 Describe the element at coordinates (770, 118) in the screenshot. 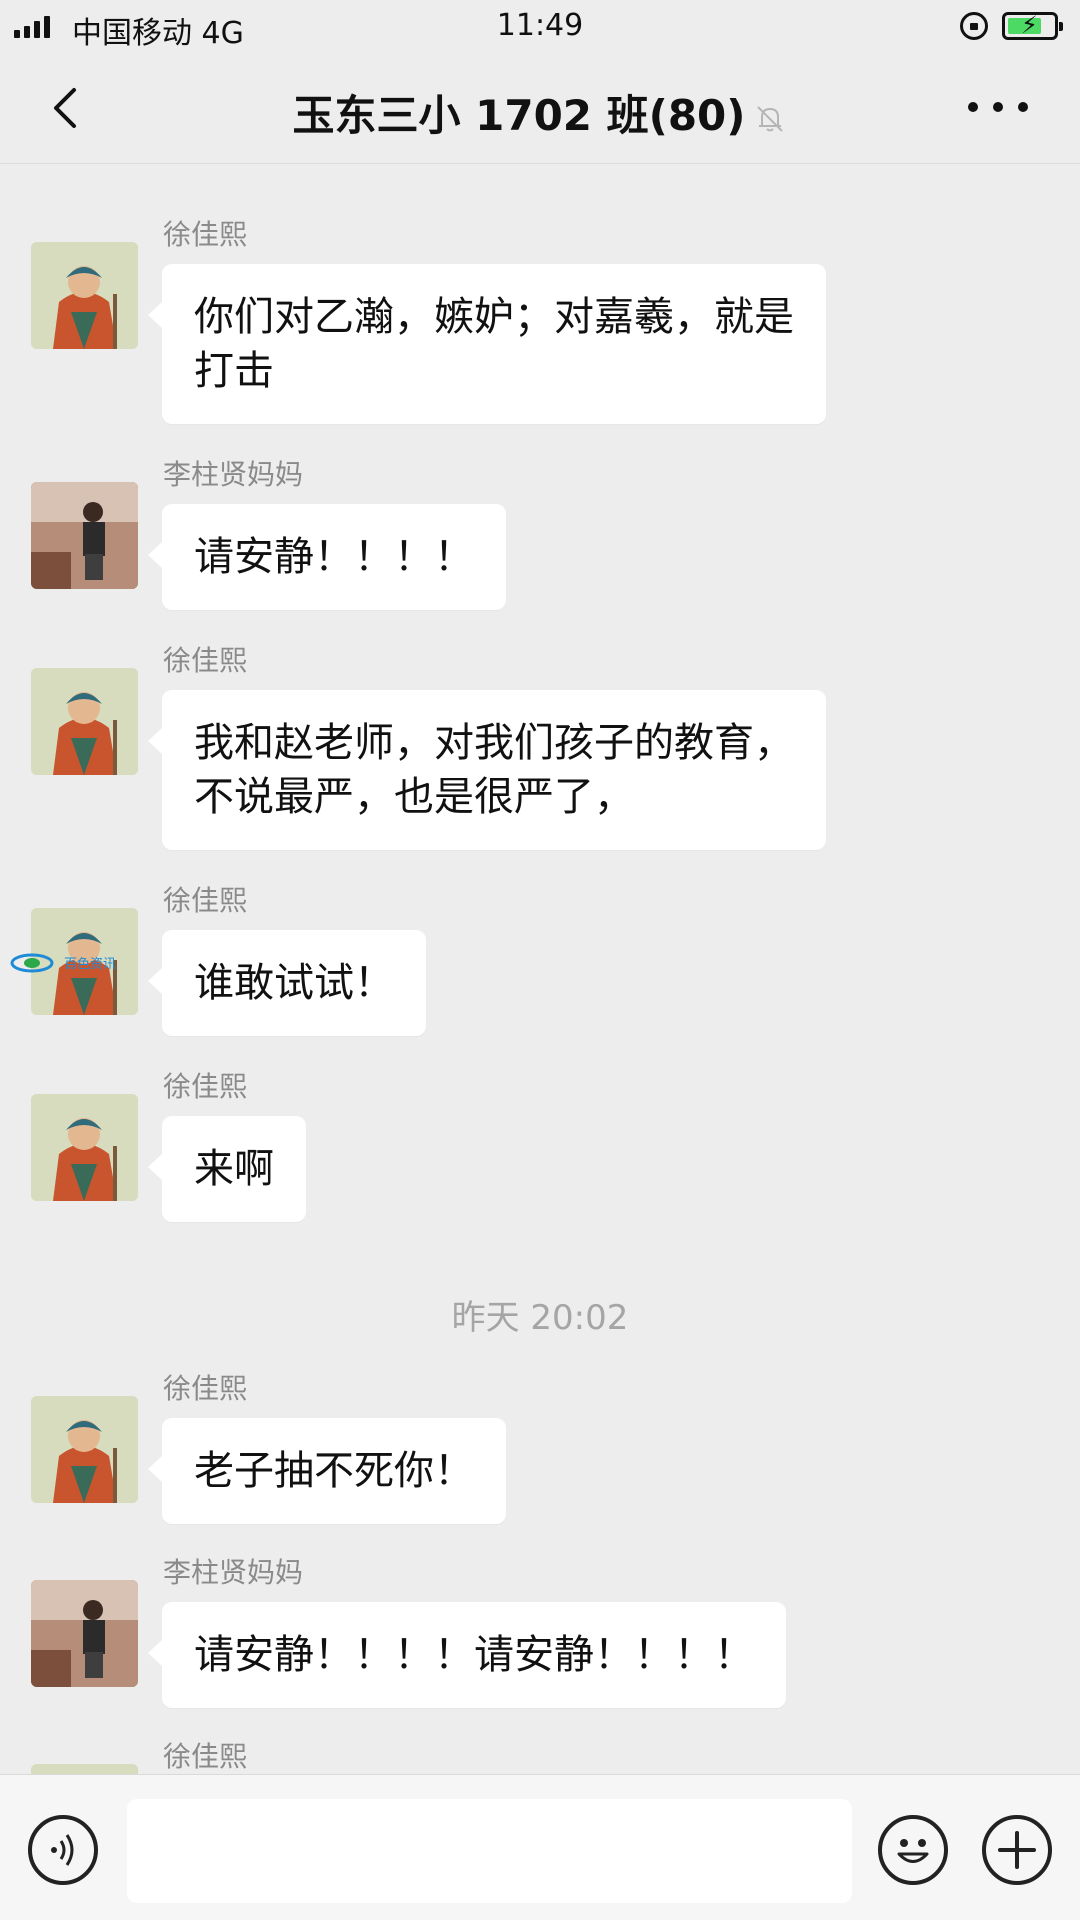

I see `bell-muted-icon` at that location.